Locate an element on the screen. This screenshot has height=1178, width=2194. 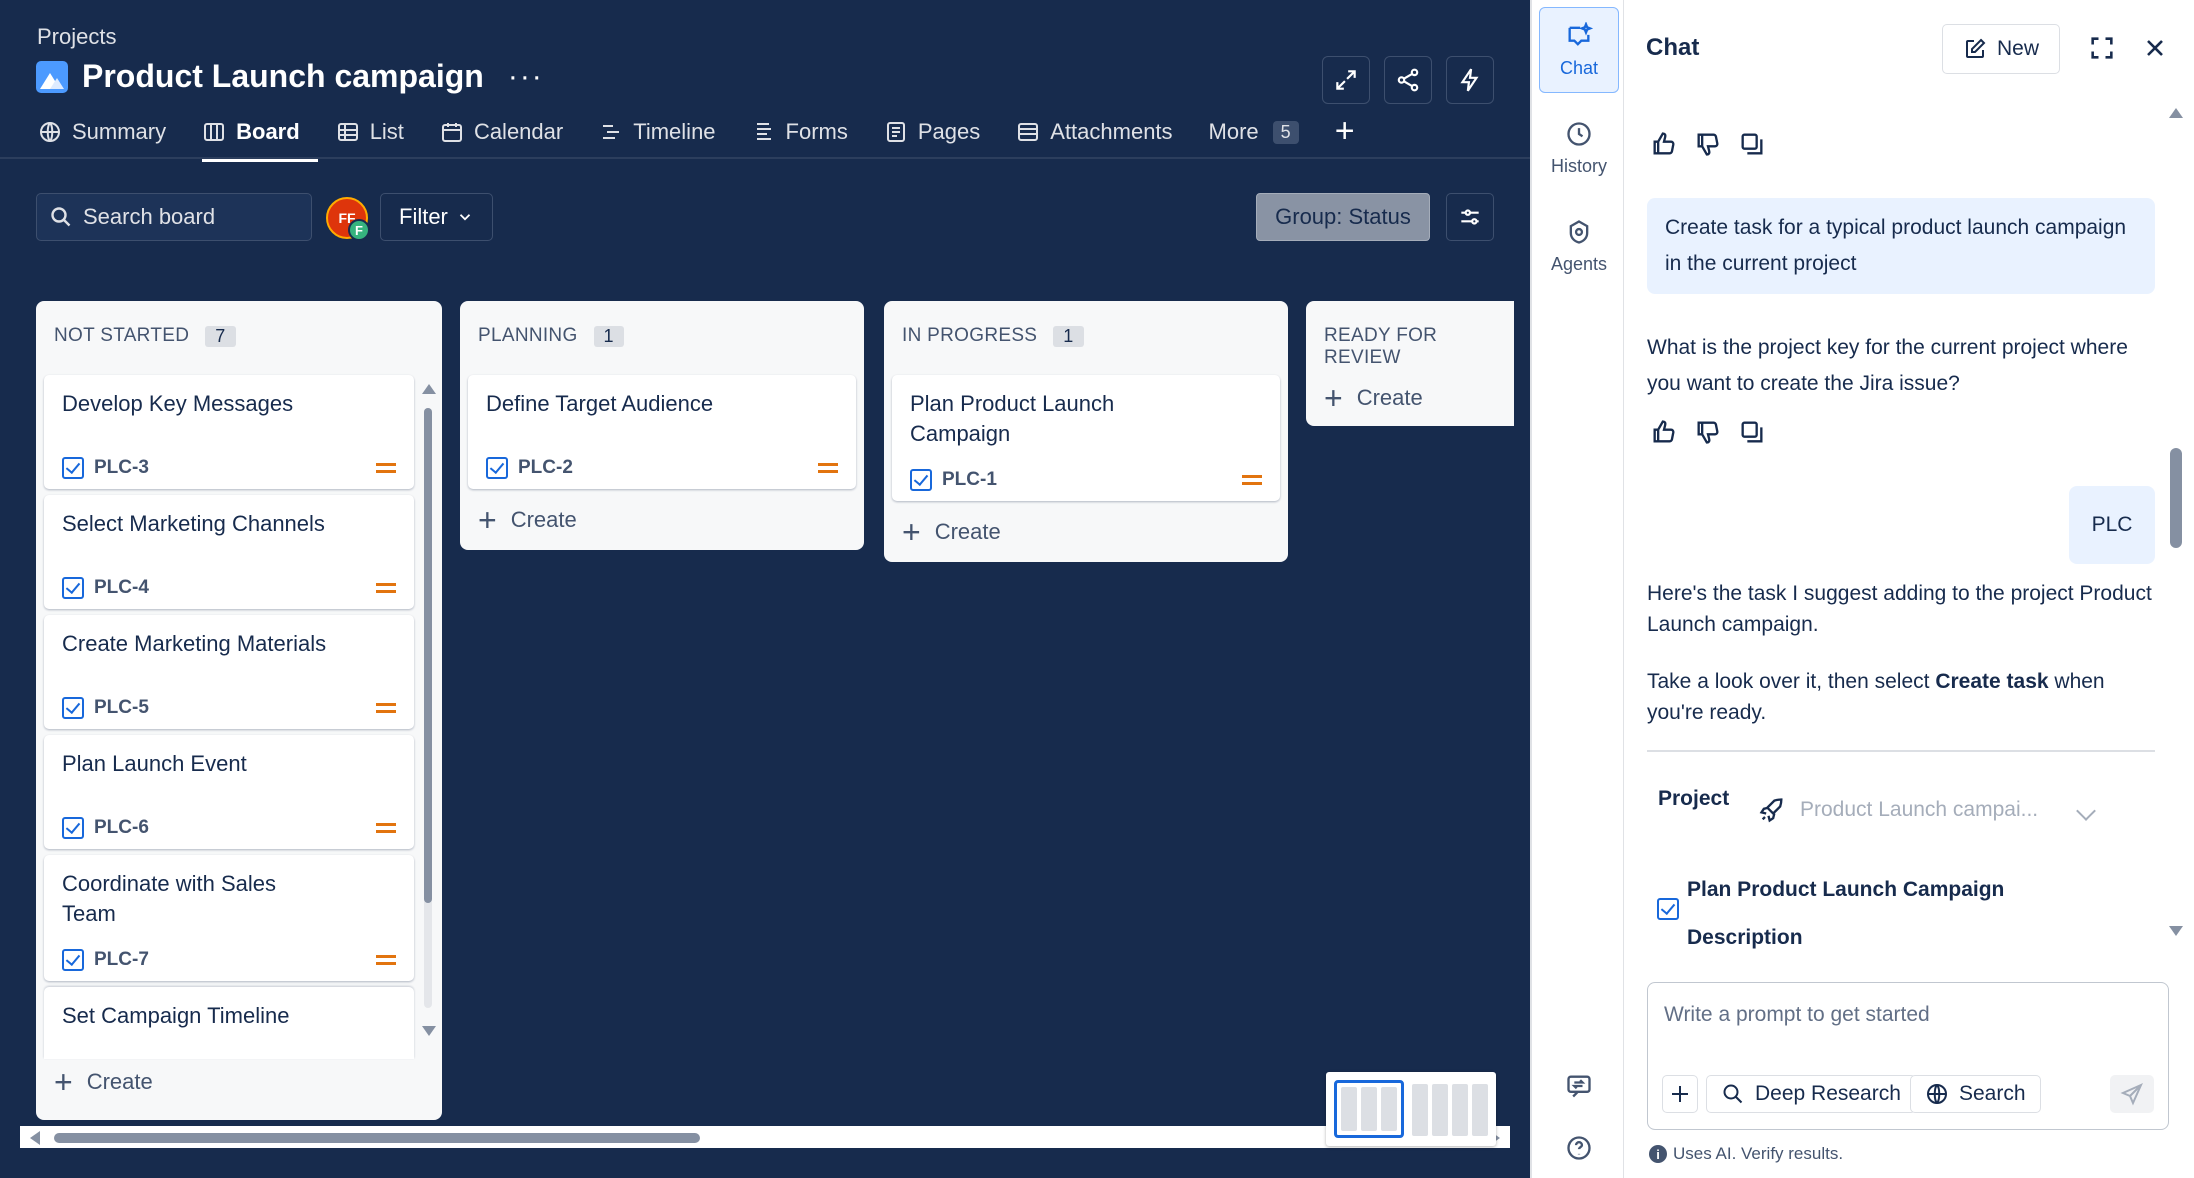
close-chat-button is located at coordinates (2155, 48).